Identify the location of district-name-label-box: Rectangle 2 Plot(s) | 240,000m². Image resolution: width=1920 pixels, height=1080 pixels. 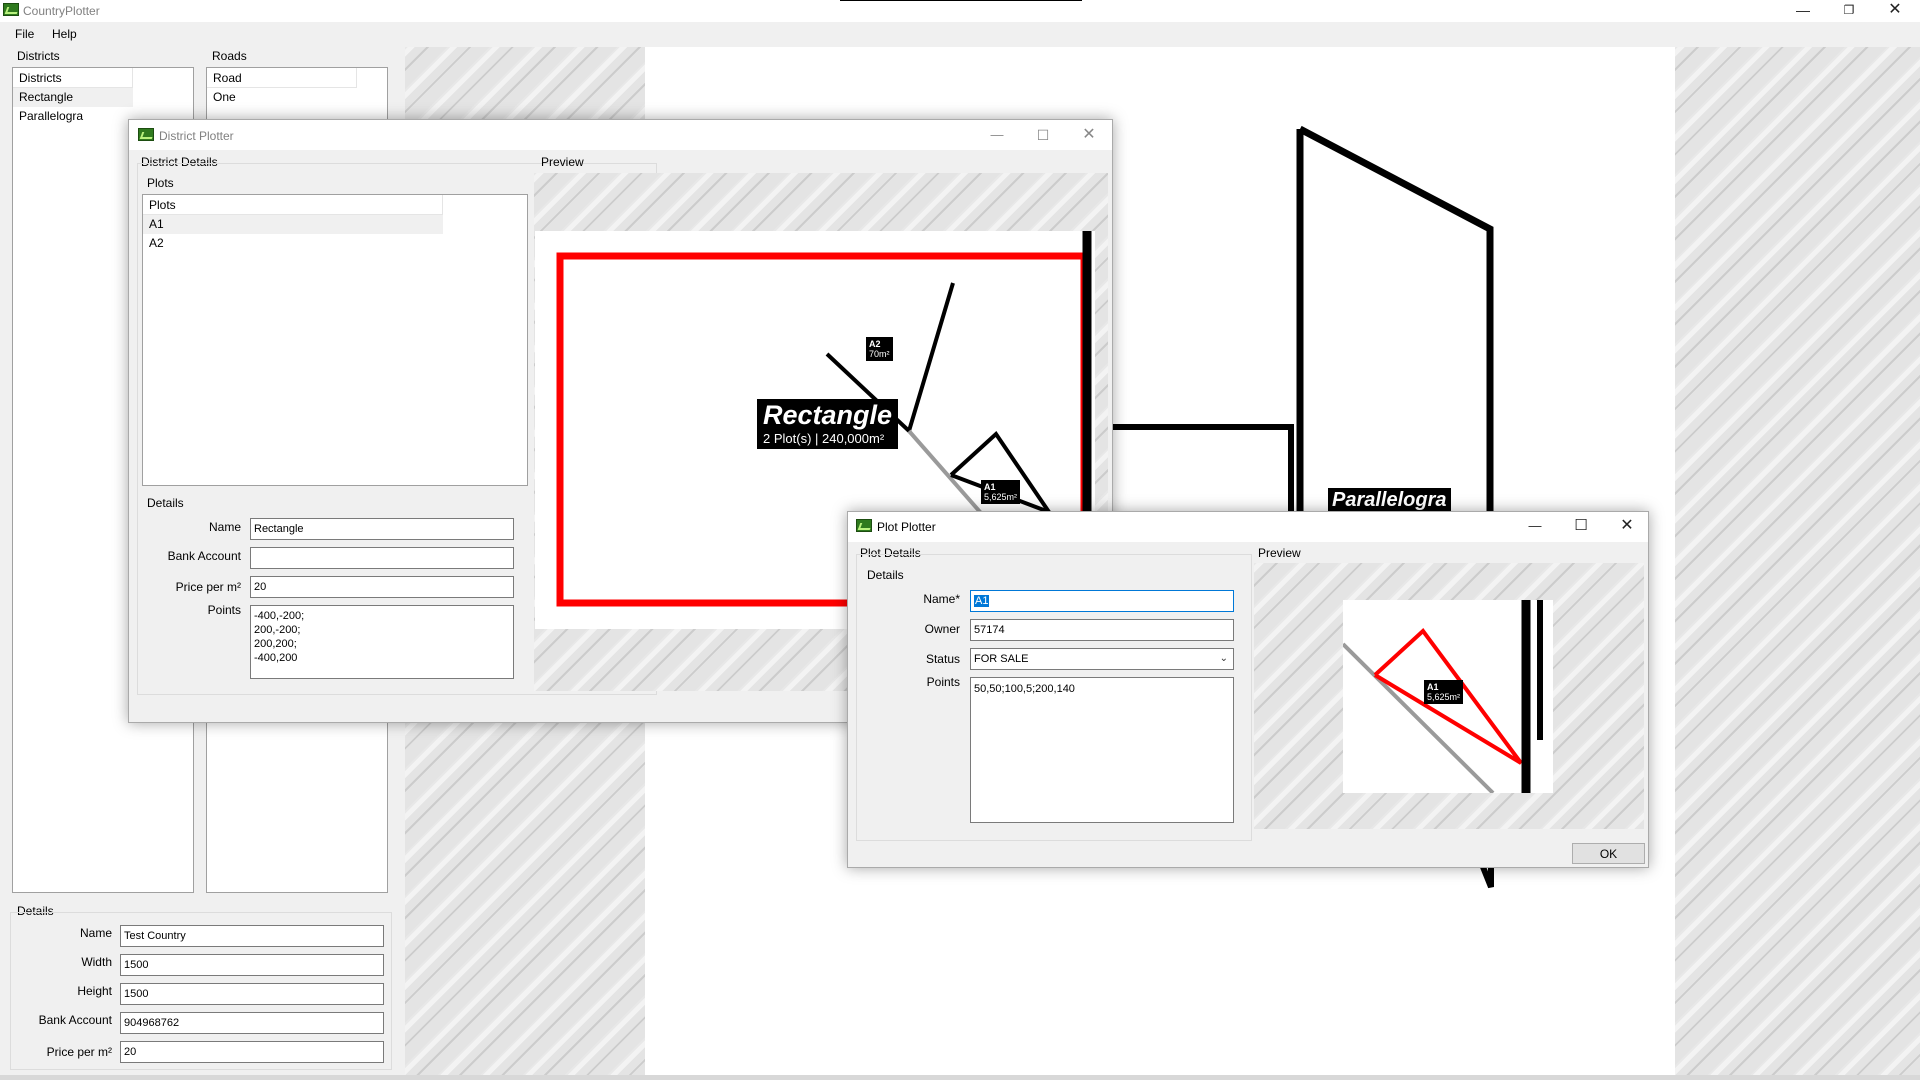
(828, 424).